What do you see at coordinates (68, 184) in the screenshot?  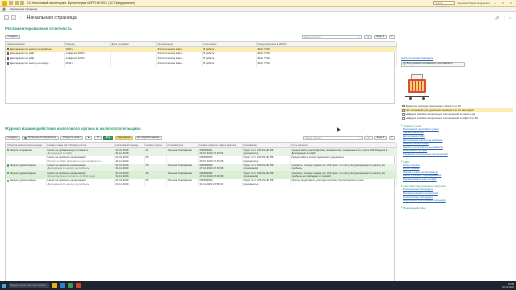 I see `cell-form: Декларация по налогу на прибыль` at bounding box center [68, 184].